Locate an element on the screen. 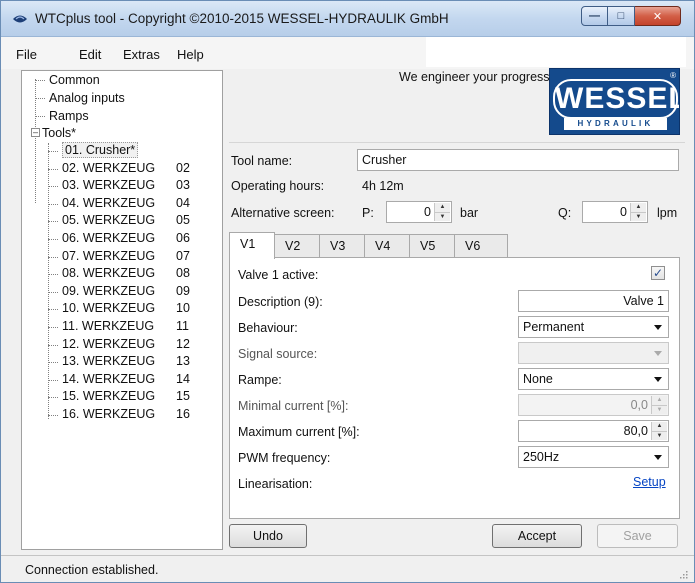 The image size is (695, 583). tool-name: 05. WERKZEUG is located at coordinates (109, 220).